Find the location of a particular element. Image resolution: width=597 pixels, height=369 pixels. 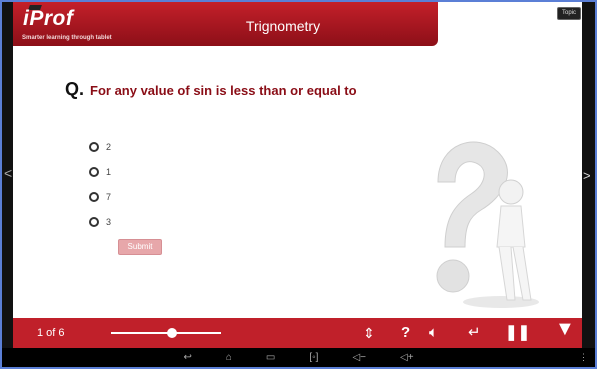

right-chevron-icon: > is located at coordinates (587, 175).